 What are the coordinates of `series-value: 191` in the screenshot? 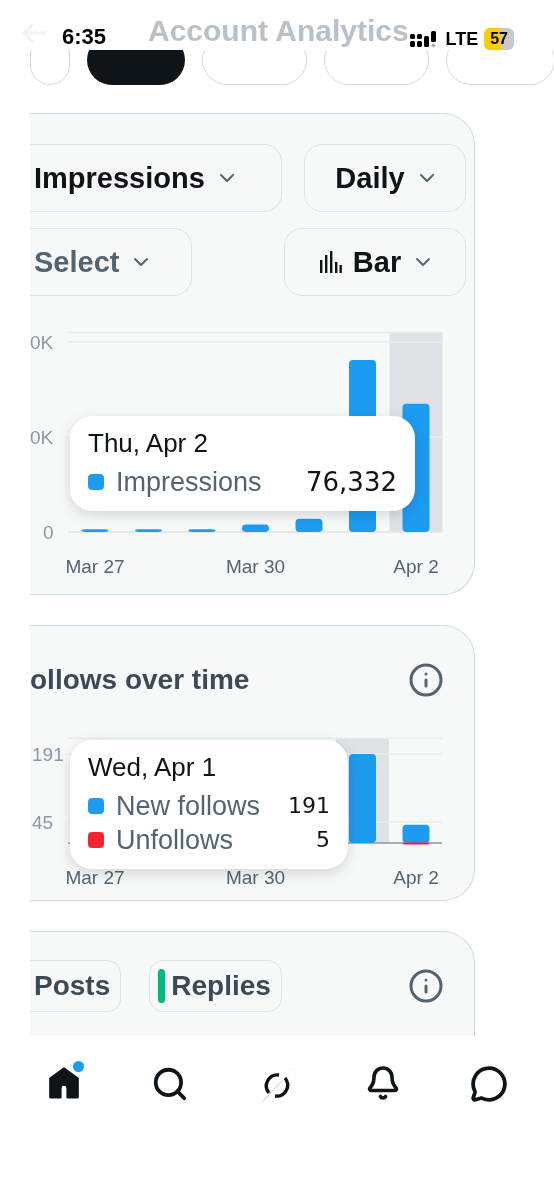 It's located at (309, 806).